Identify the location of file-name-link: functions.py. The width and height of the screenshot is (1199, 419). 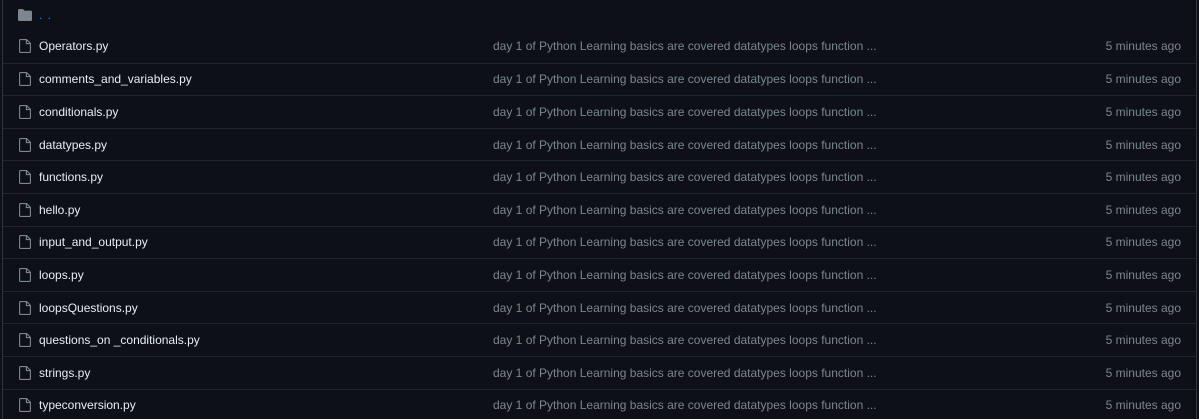
(266, 177).